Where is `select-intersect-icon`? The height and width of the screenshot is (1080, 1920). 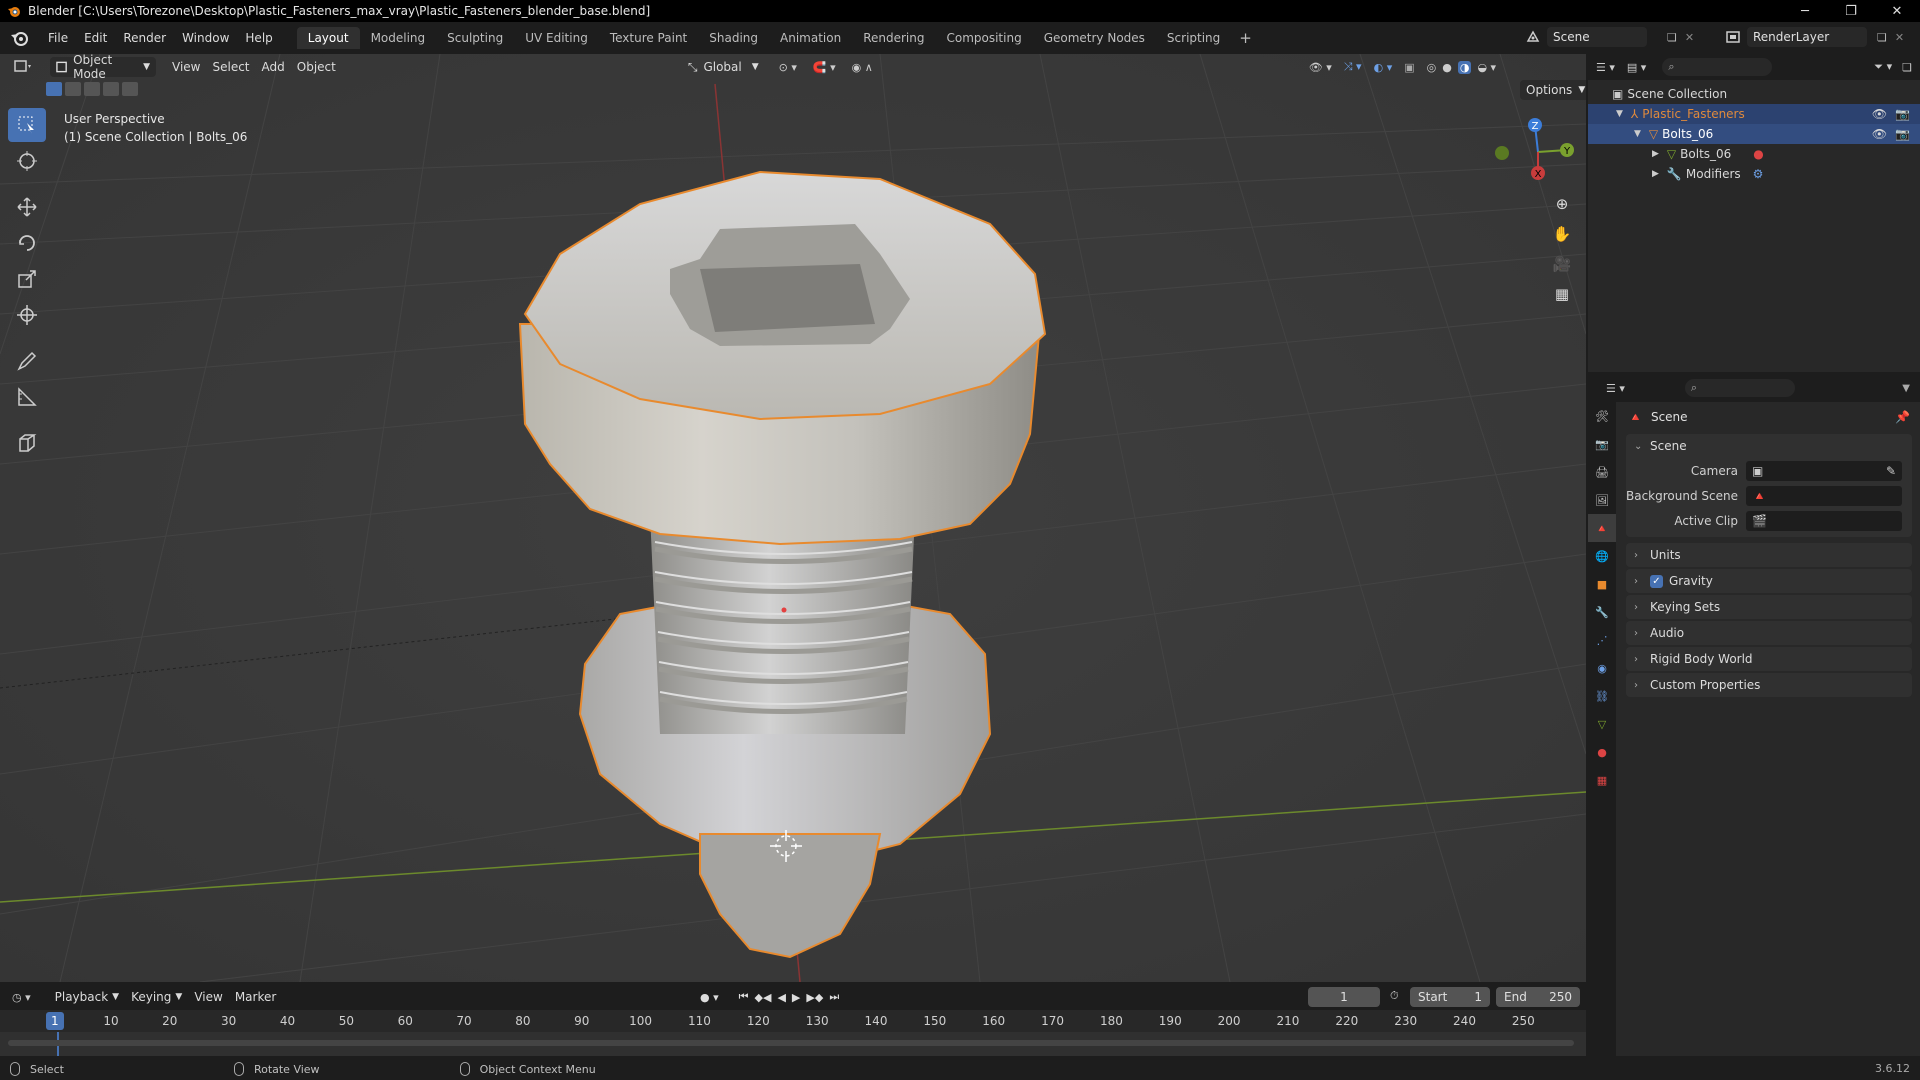 select-intersect-icon is located at coordinates (130, 89).